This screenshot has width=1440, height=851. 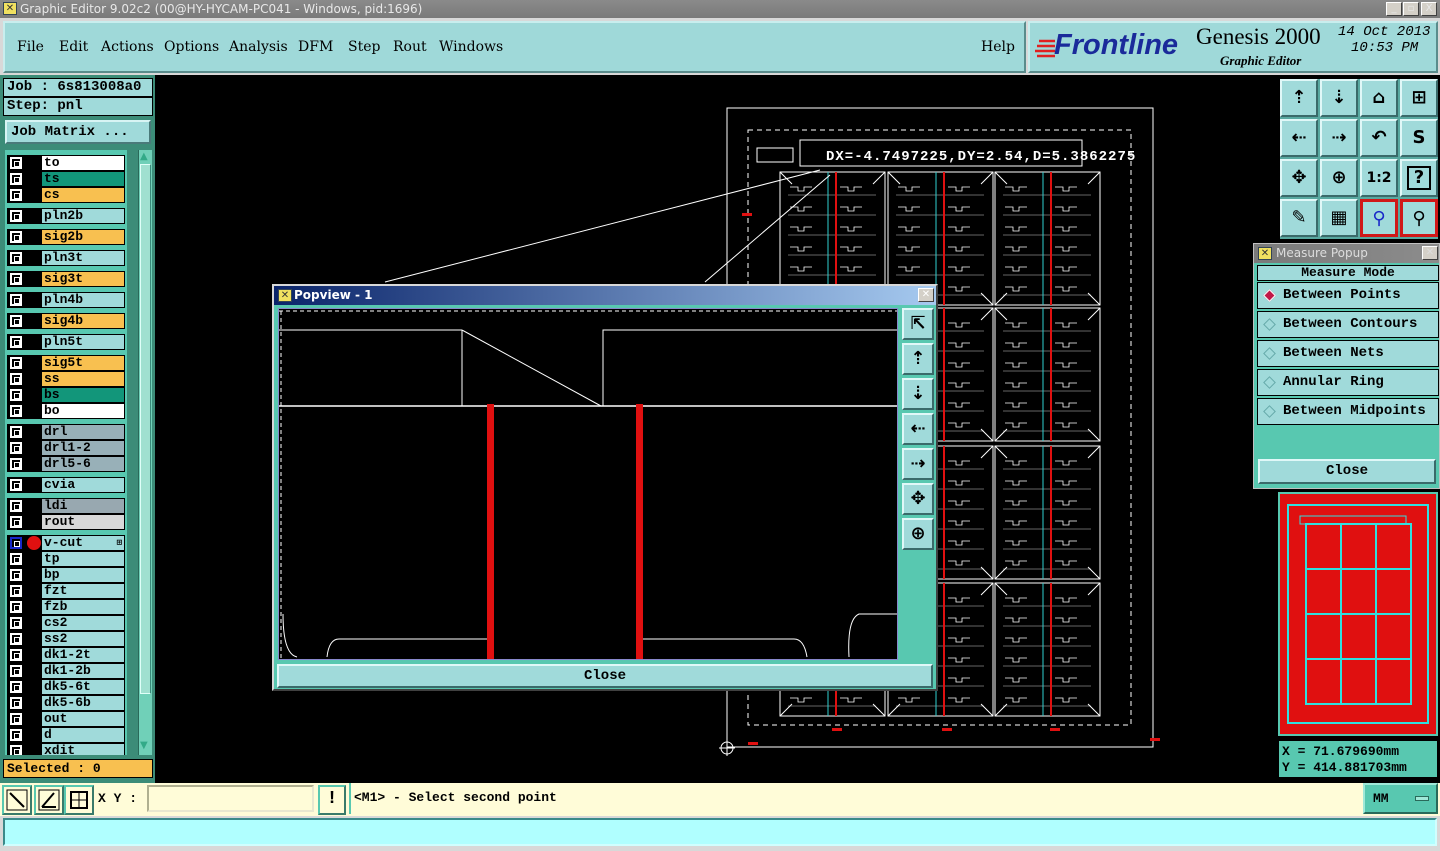 What do you see at coordinates (66, 749) in the screenshot?
I see `layer-row-xdit: xdit` at bounding box center [66, 749].